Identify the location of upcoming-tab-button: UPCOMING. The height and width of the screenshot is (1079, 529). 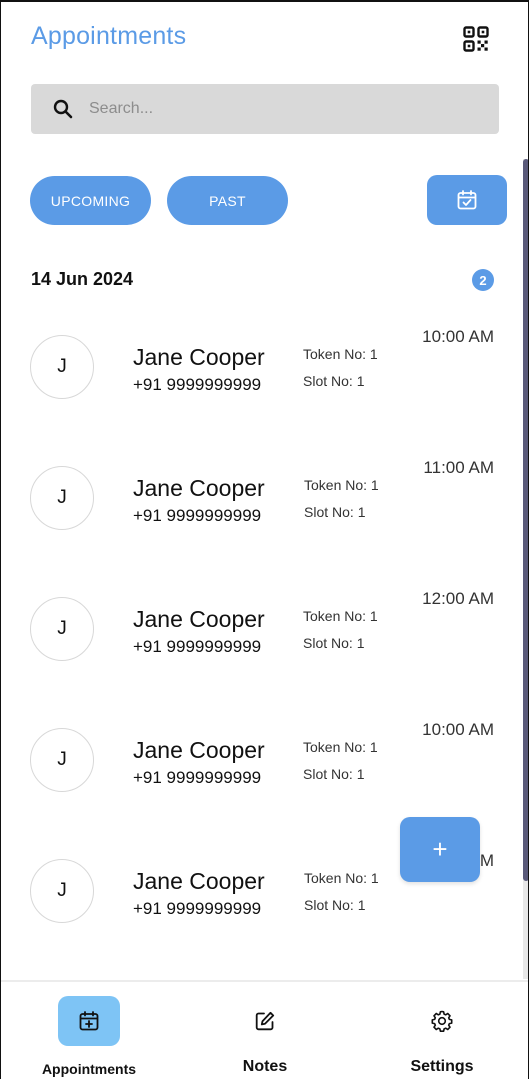
(90, 200).